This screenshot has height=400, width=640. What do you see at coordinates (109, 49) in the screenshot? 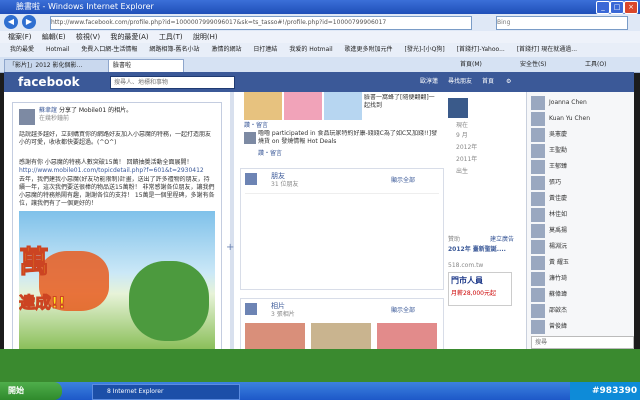
I see `favorite-item: 免費入口網-生活情報` at bounding box center [109, 49].